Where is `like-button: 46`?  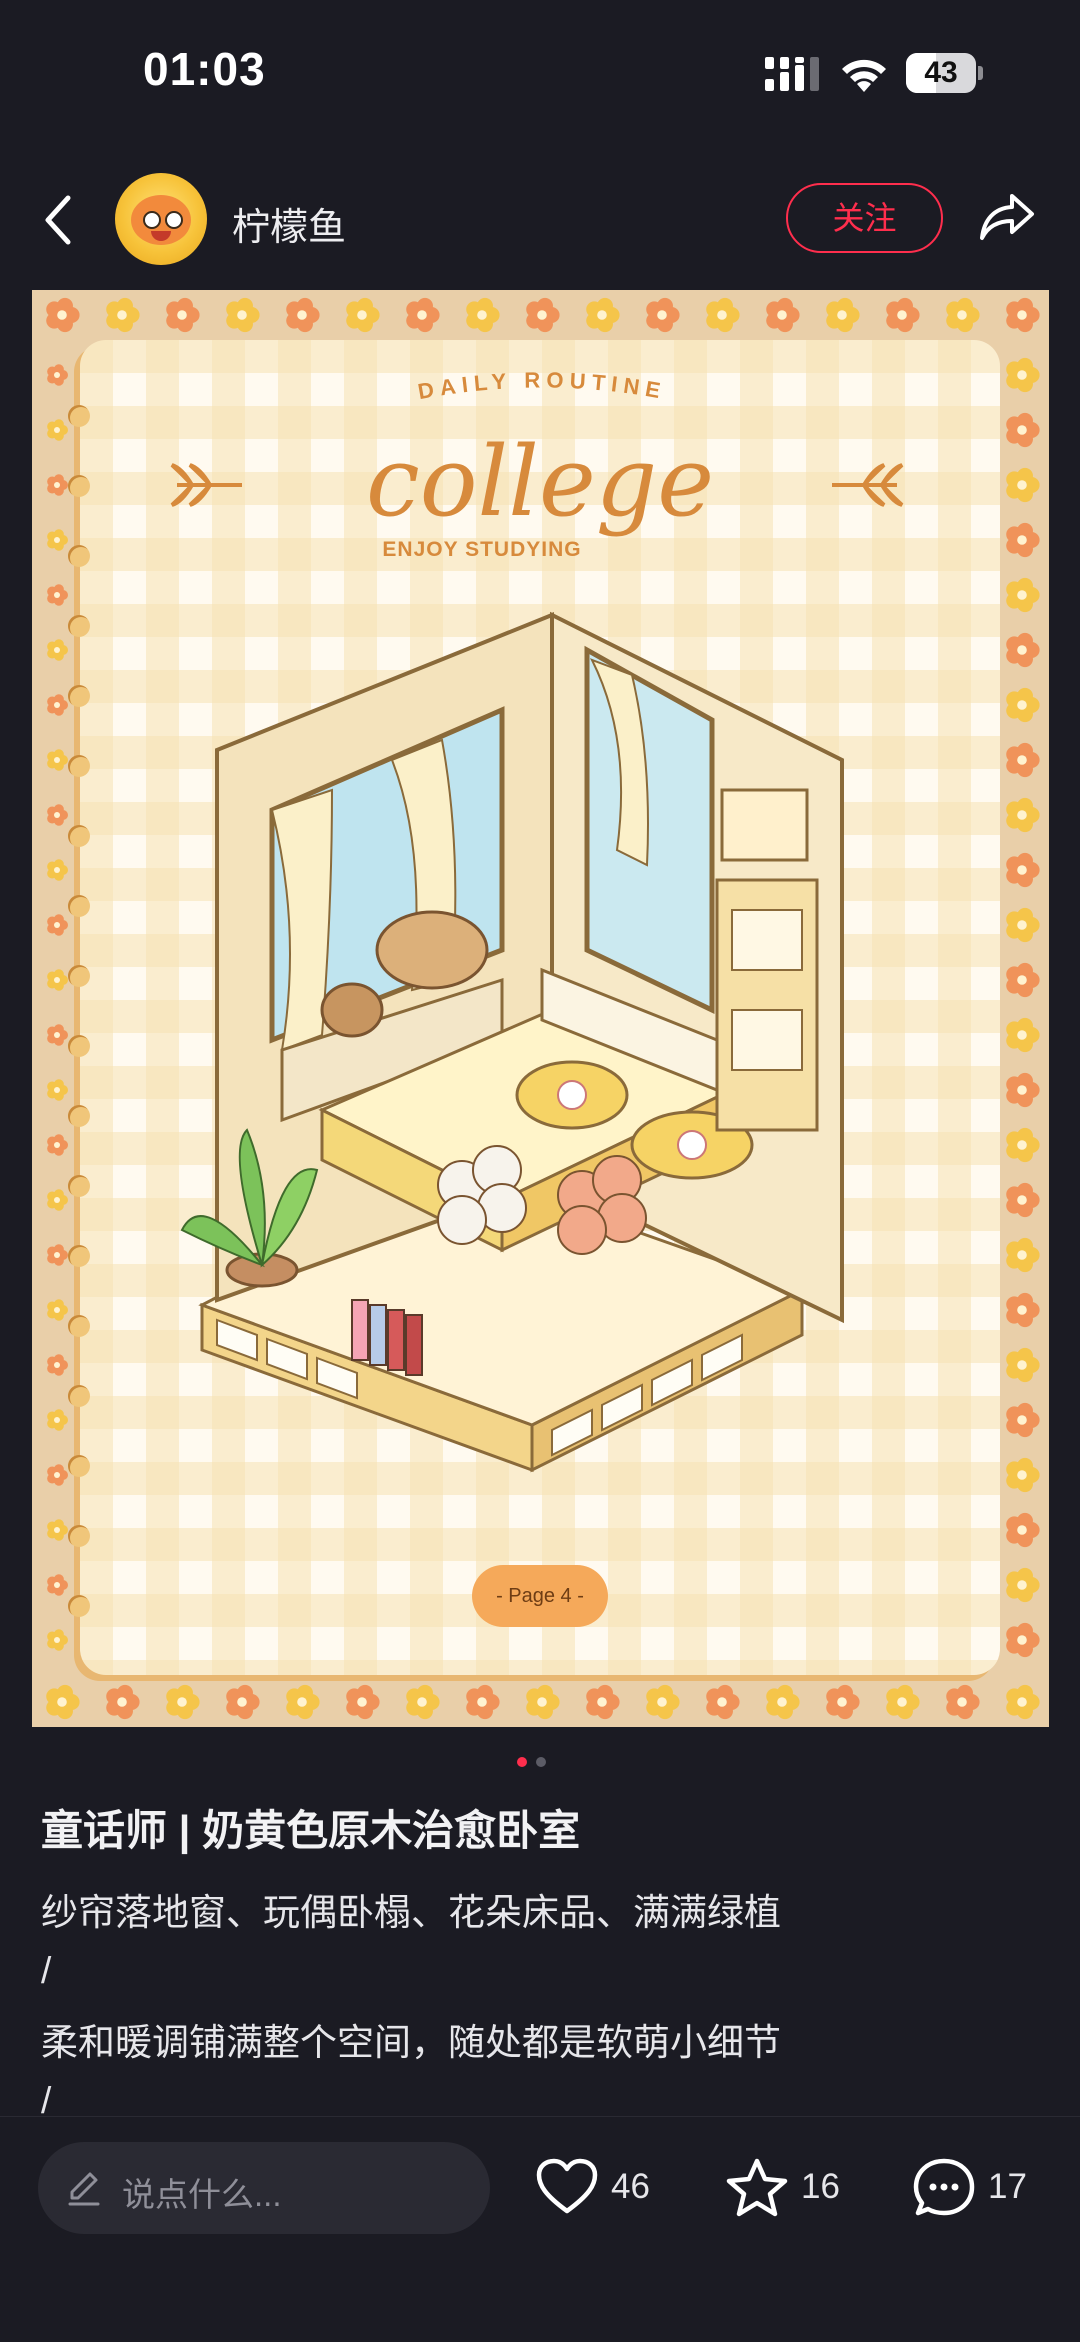
like-button: 46 is located at coordinates (600, 2187).